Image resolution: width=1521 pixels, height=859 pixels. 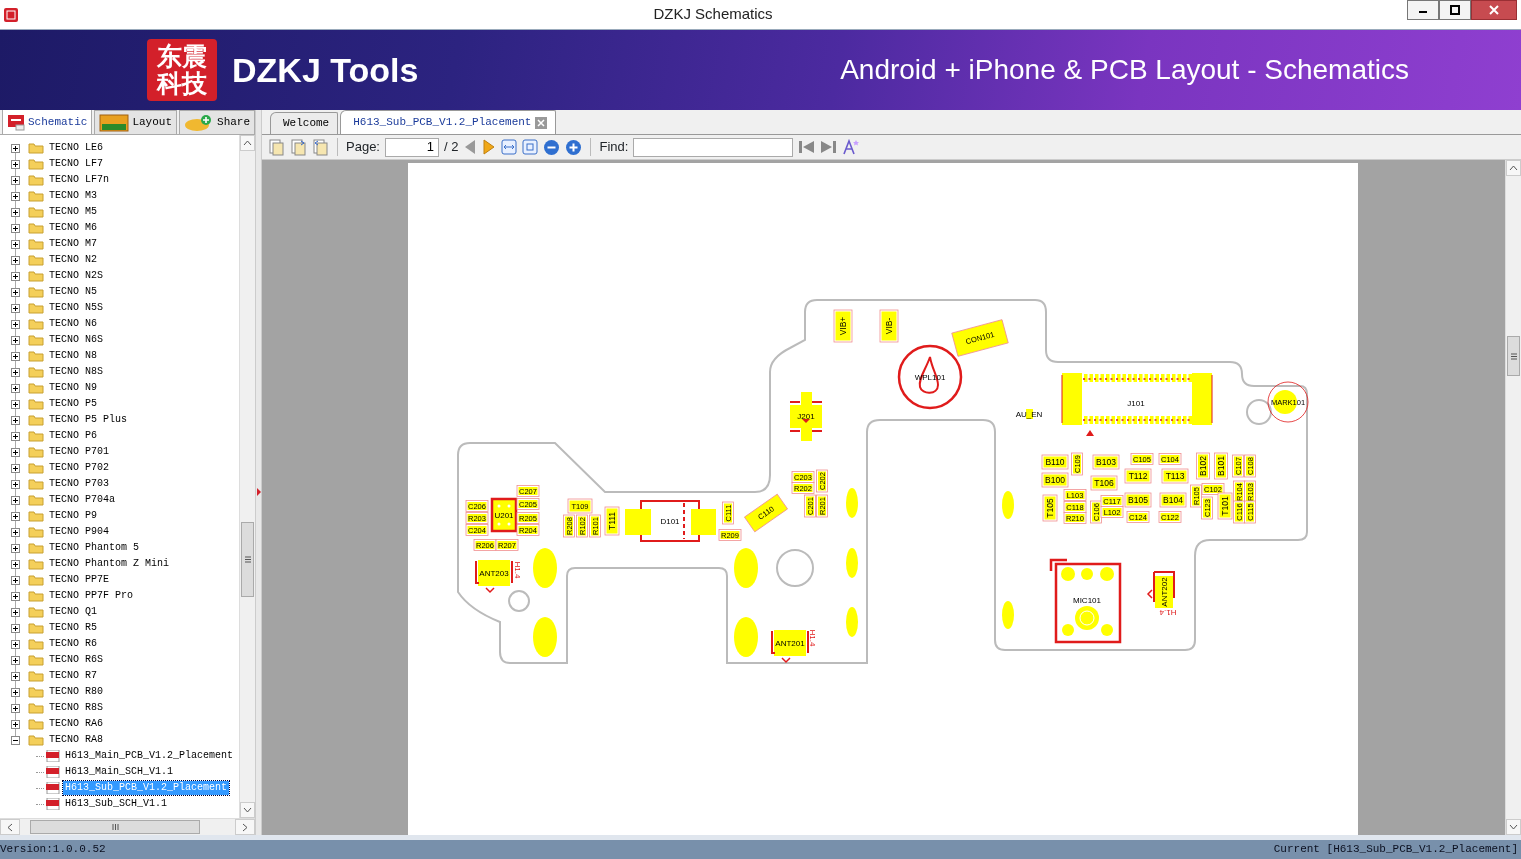 I want to click on zoom-out-icon, so click(x=552, y=147).